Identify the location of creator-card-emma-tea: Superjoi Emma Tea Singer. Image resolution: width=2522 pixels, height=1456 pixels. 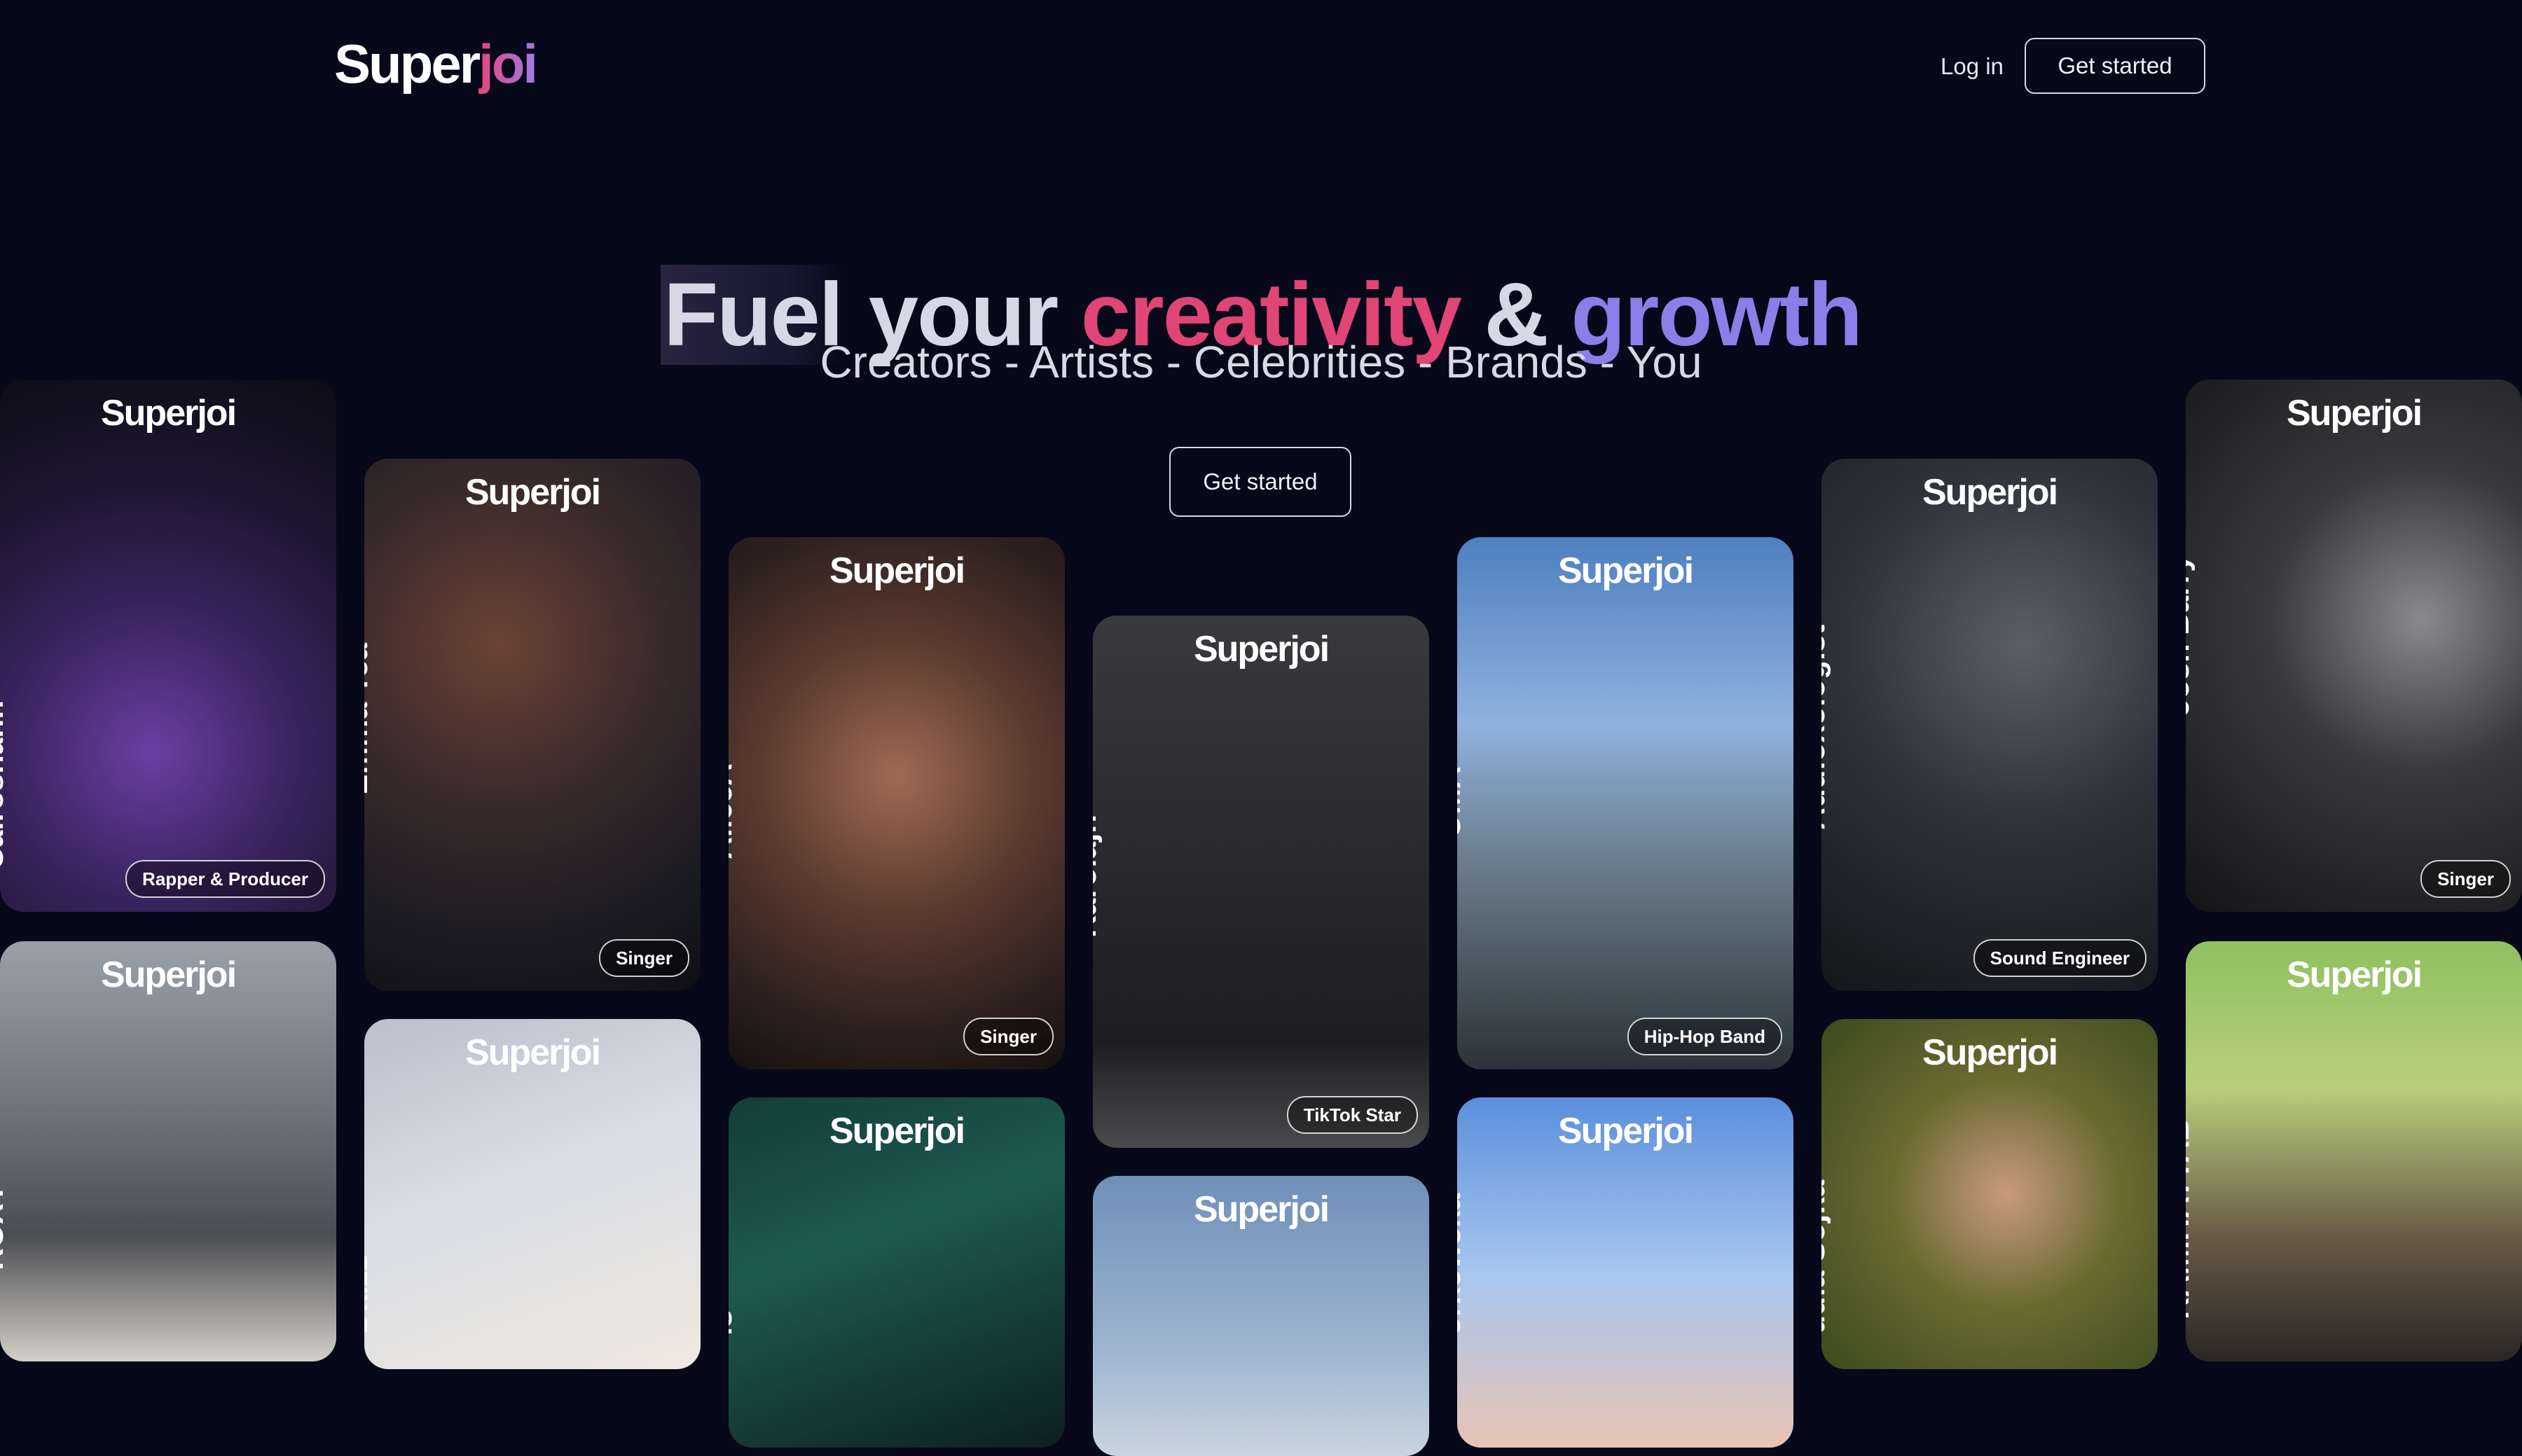
(532, 725).